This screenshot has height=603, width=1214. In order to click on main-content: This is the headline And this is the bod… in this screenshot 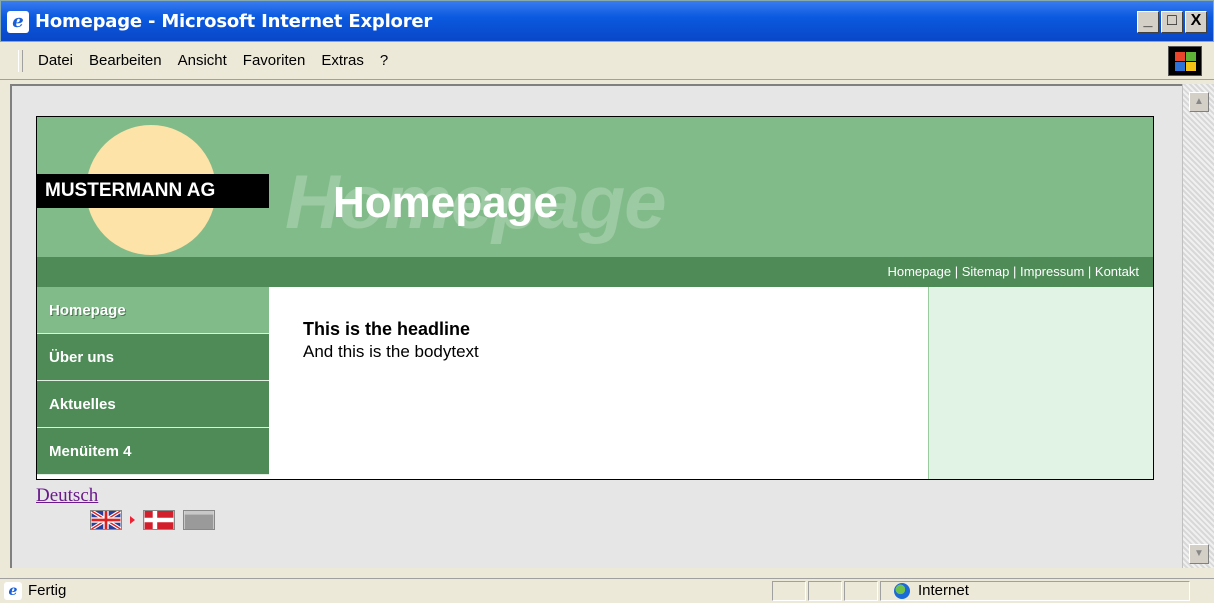, I will do `click(391, 340)`.